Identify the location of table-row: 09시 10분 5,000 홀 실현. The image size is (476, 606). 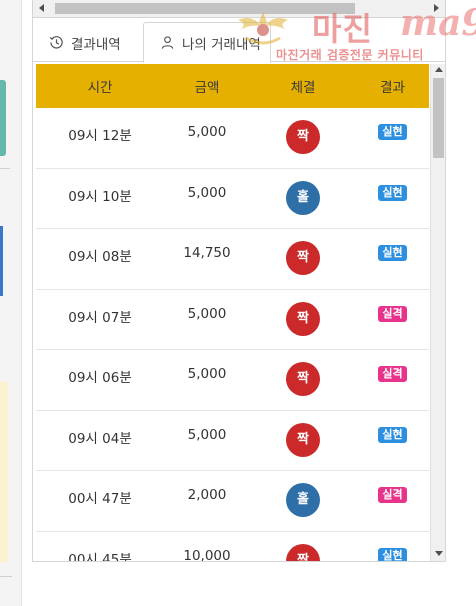
(232, 198).